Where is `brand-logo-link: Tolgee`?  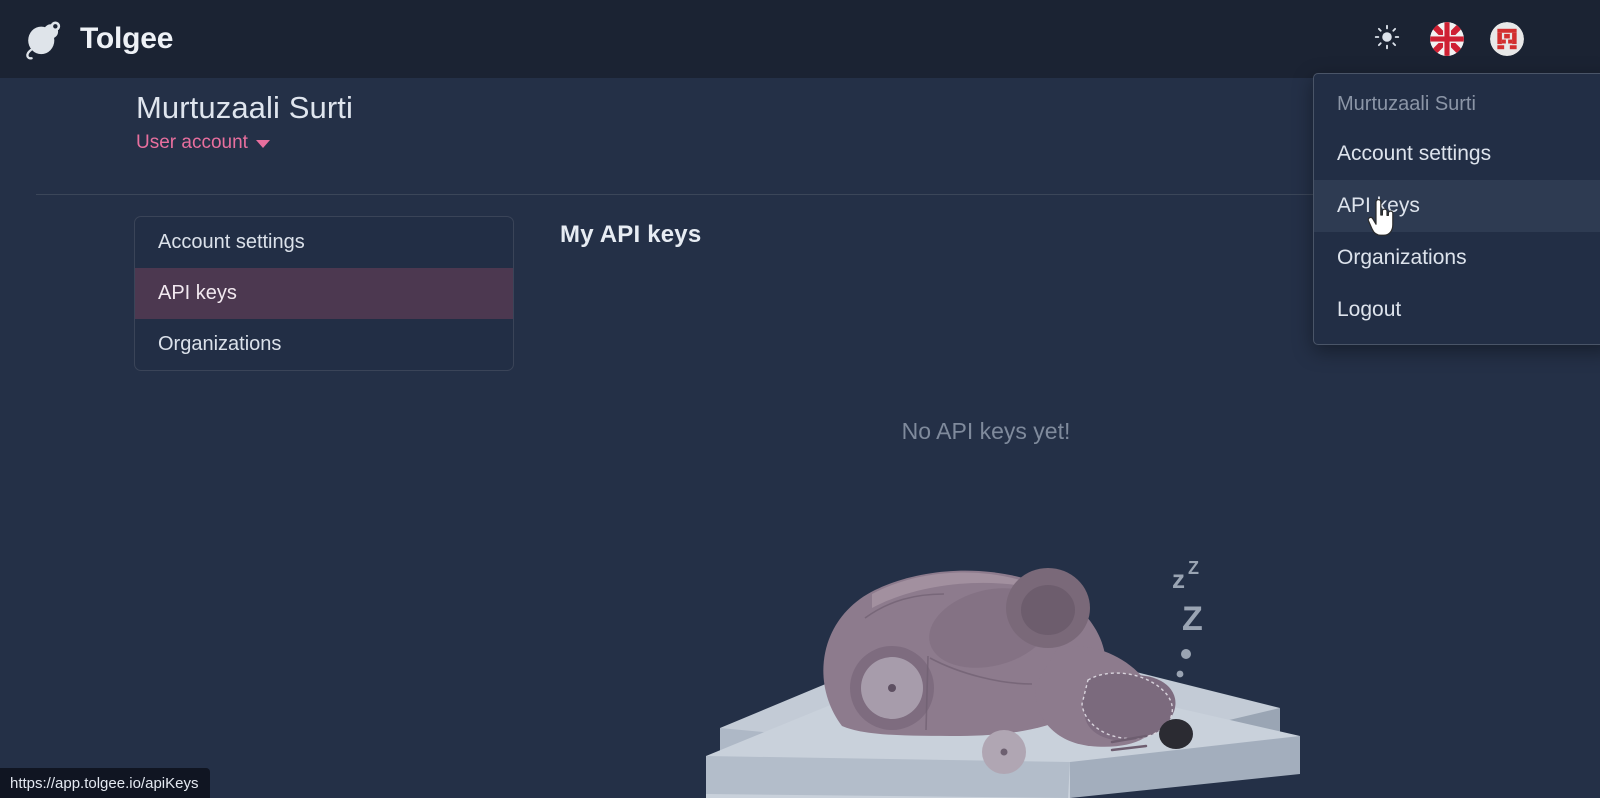 brand-logo-link: Tolgee is located at coordinates (97, 39).